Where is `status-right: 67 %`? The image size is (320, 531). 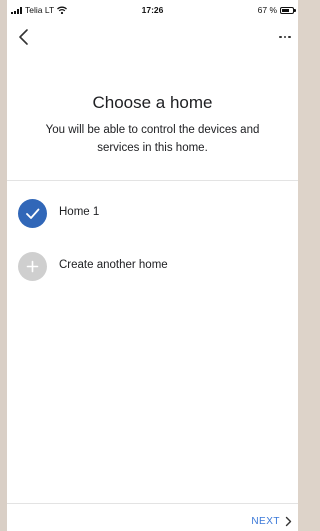 status-right: 67 % is located at coordinates (276, 10).